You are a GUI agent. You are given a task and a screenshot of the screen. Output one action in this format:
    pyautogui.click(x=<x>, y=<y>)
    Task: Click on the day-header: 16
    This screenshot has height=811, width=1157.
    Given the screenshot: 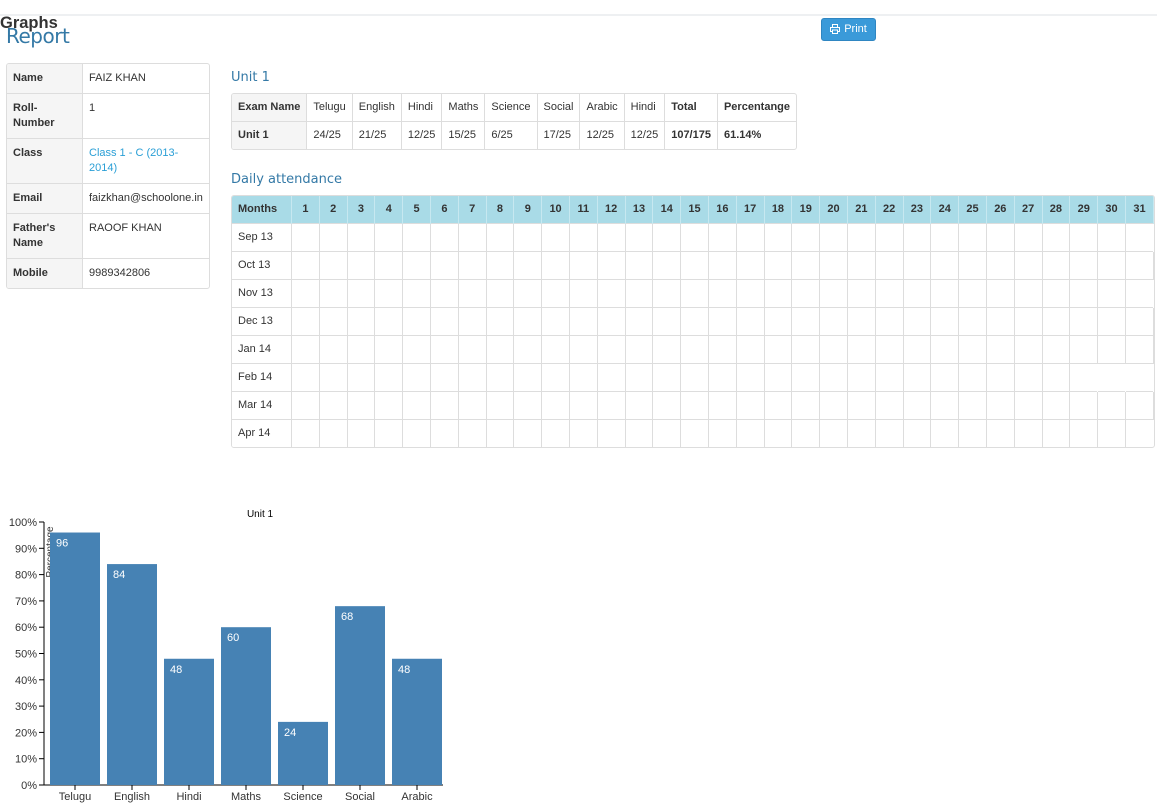 What is the action you would take?
    pyautogui.click(x=722, y=209)
    